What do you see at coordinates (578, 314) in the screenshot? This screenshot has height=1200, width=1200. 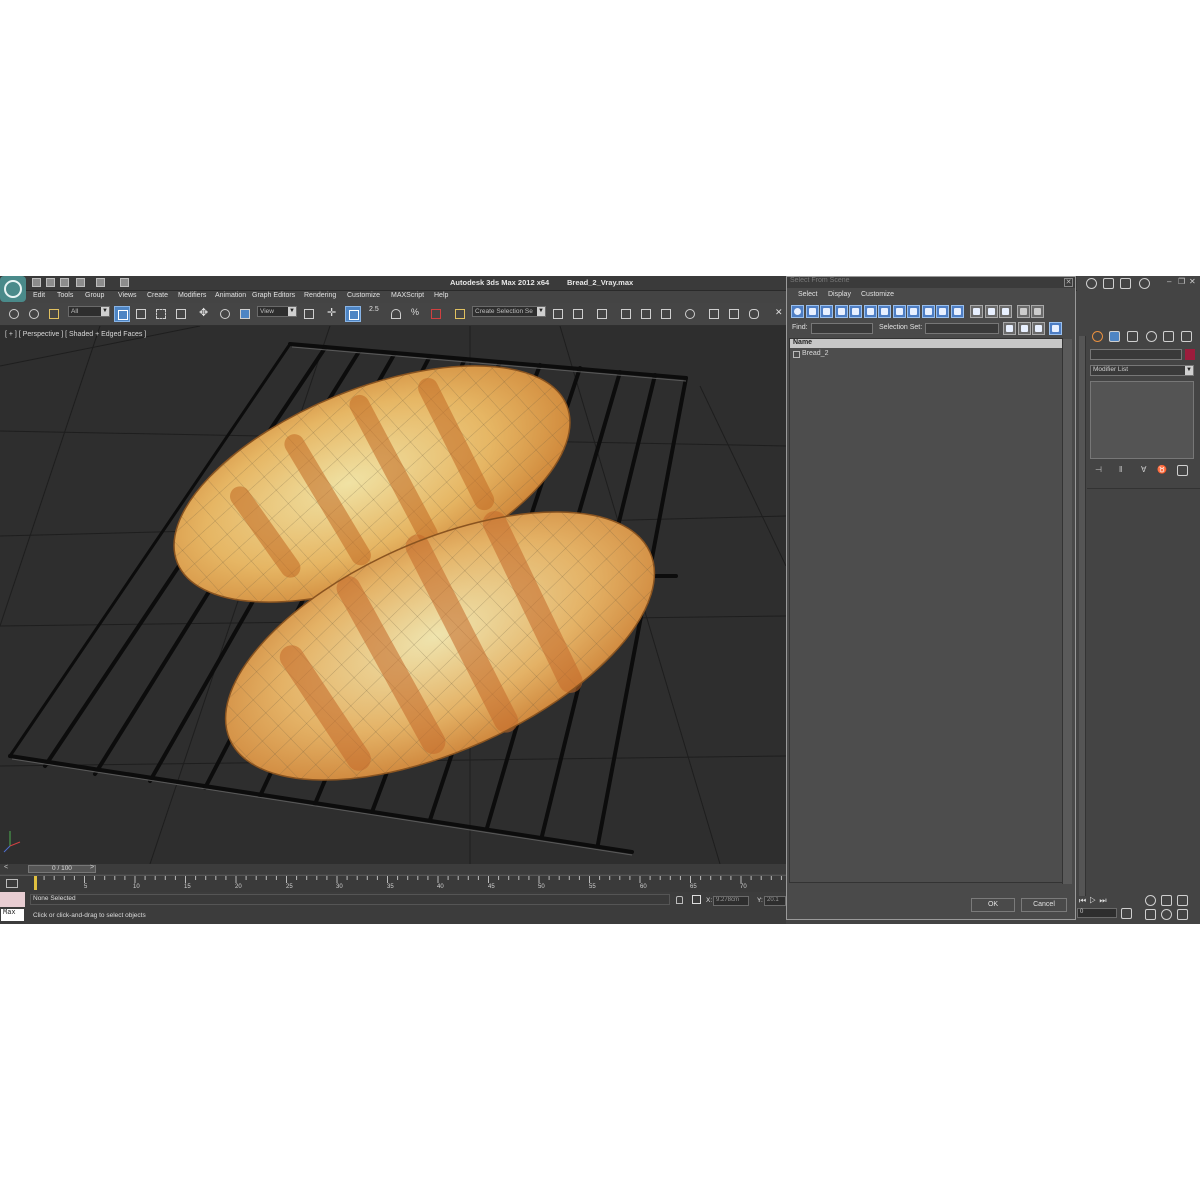 I see `align-button` at bounding box center [578, 314].